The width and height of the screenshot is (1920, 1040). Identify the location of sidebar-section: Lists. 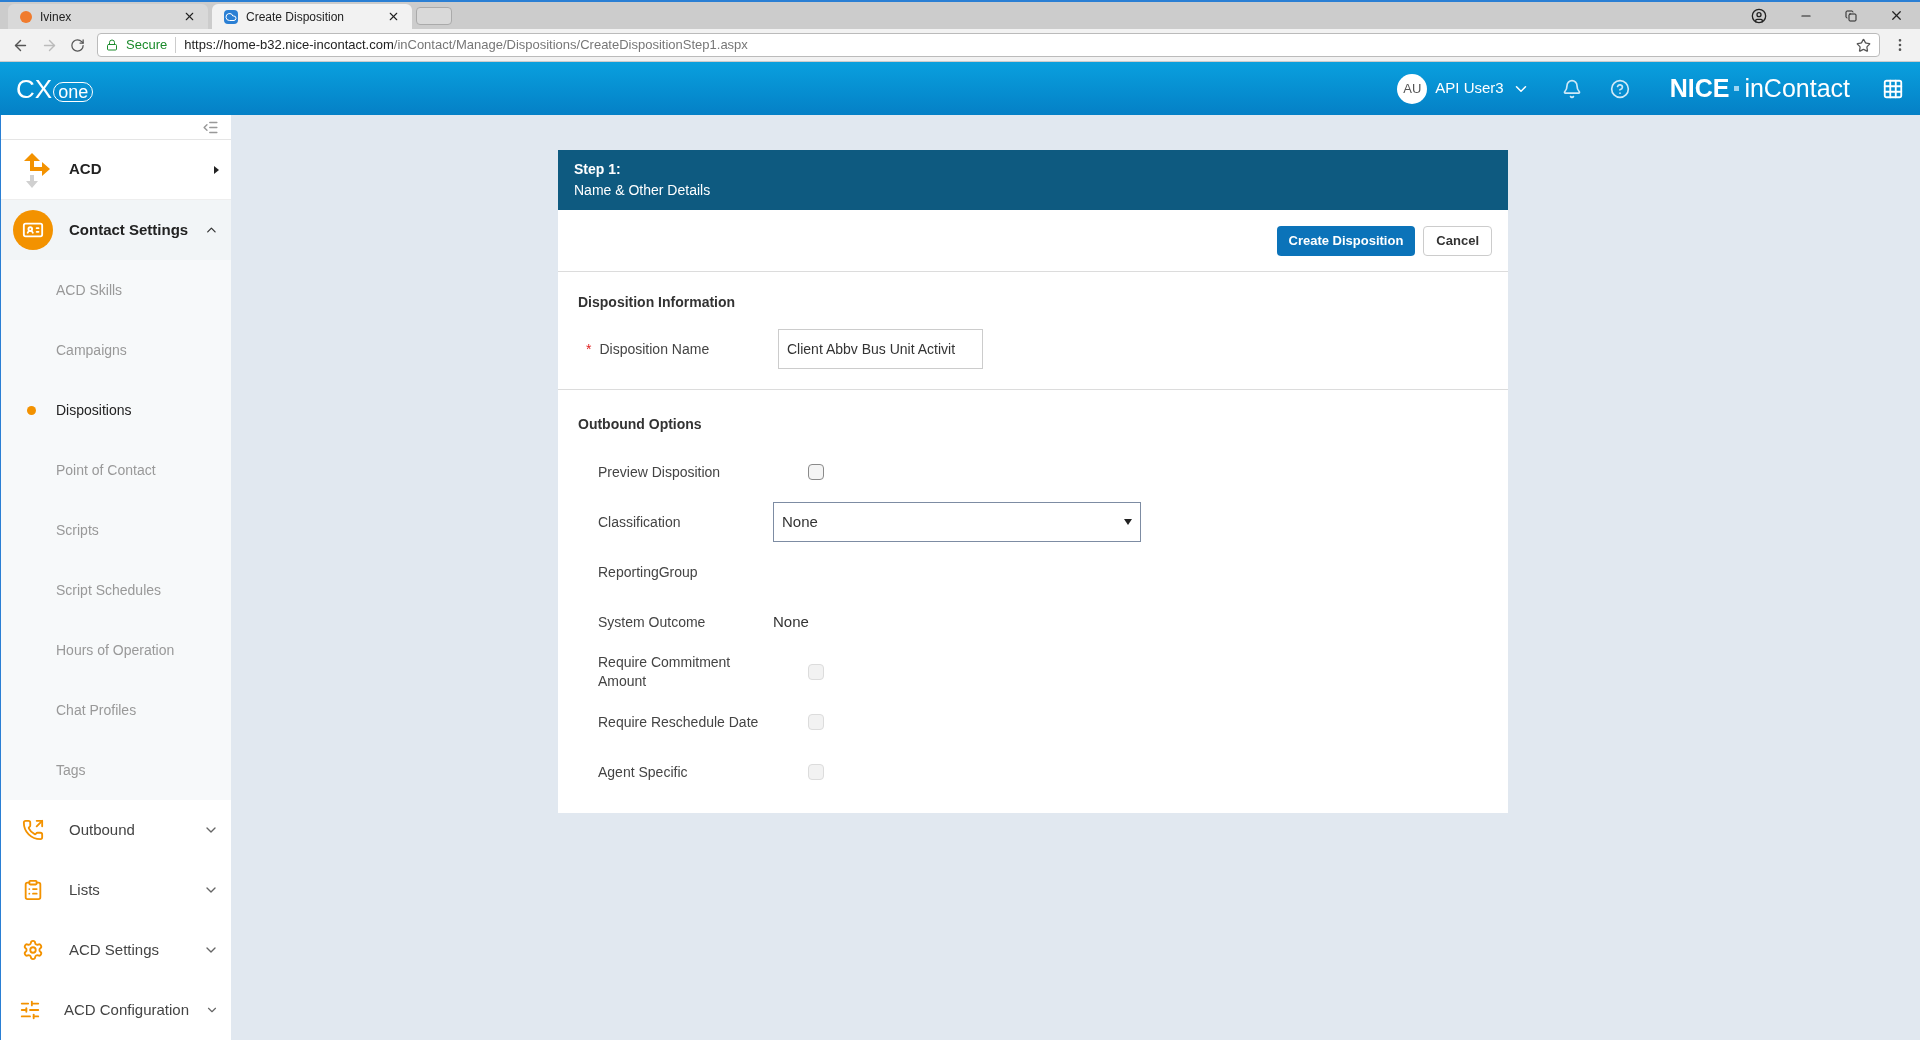
(116, 890).